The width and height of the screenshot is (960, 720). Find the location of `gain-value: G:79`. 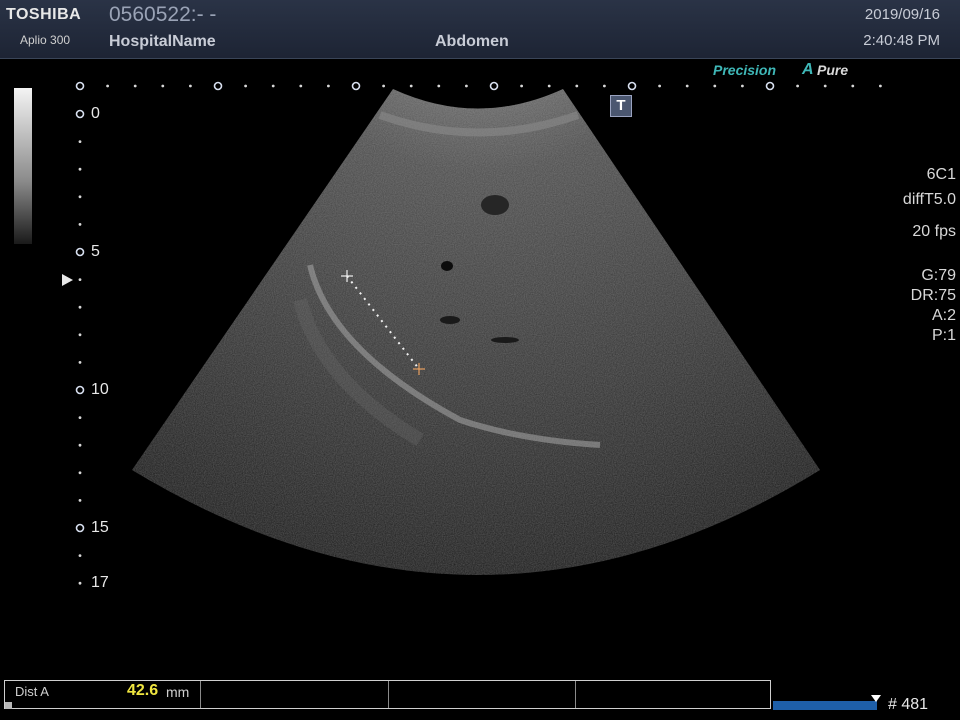

gain-value: G:79 is located at coordinates (938, 275).